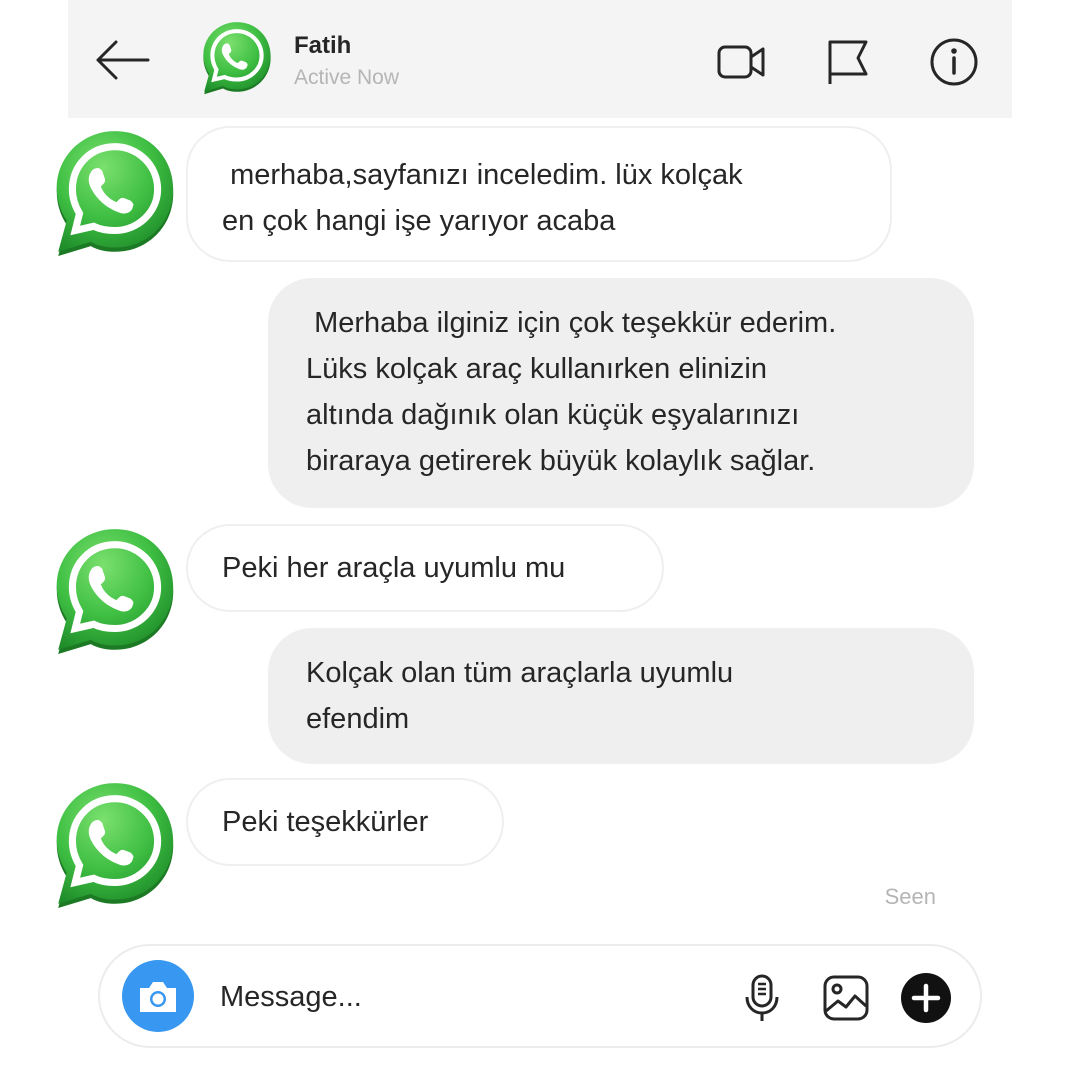 The width and height of the screenshot is (1080, 1080). I want to click on message-composer, so click(540, 996).